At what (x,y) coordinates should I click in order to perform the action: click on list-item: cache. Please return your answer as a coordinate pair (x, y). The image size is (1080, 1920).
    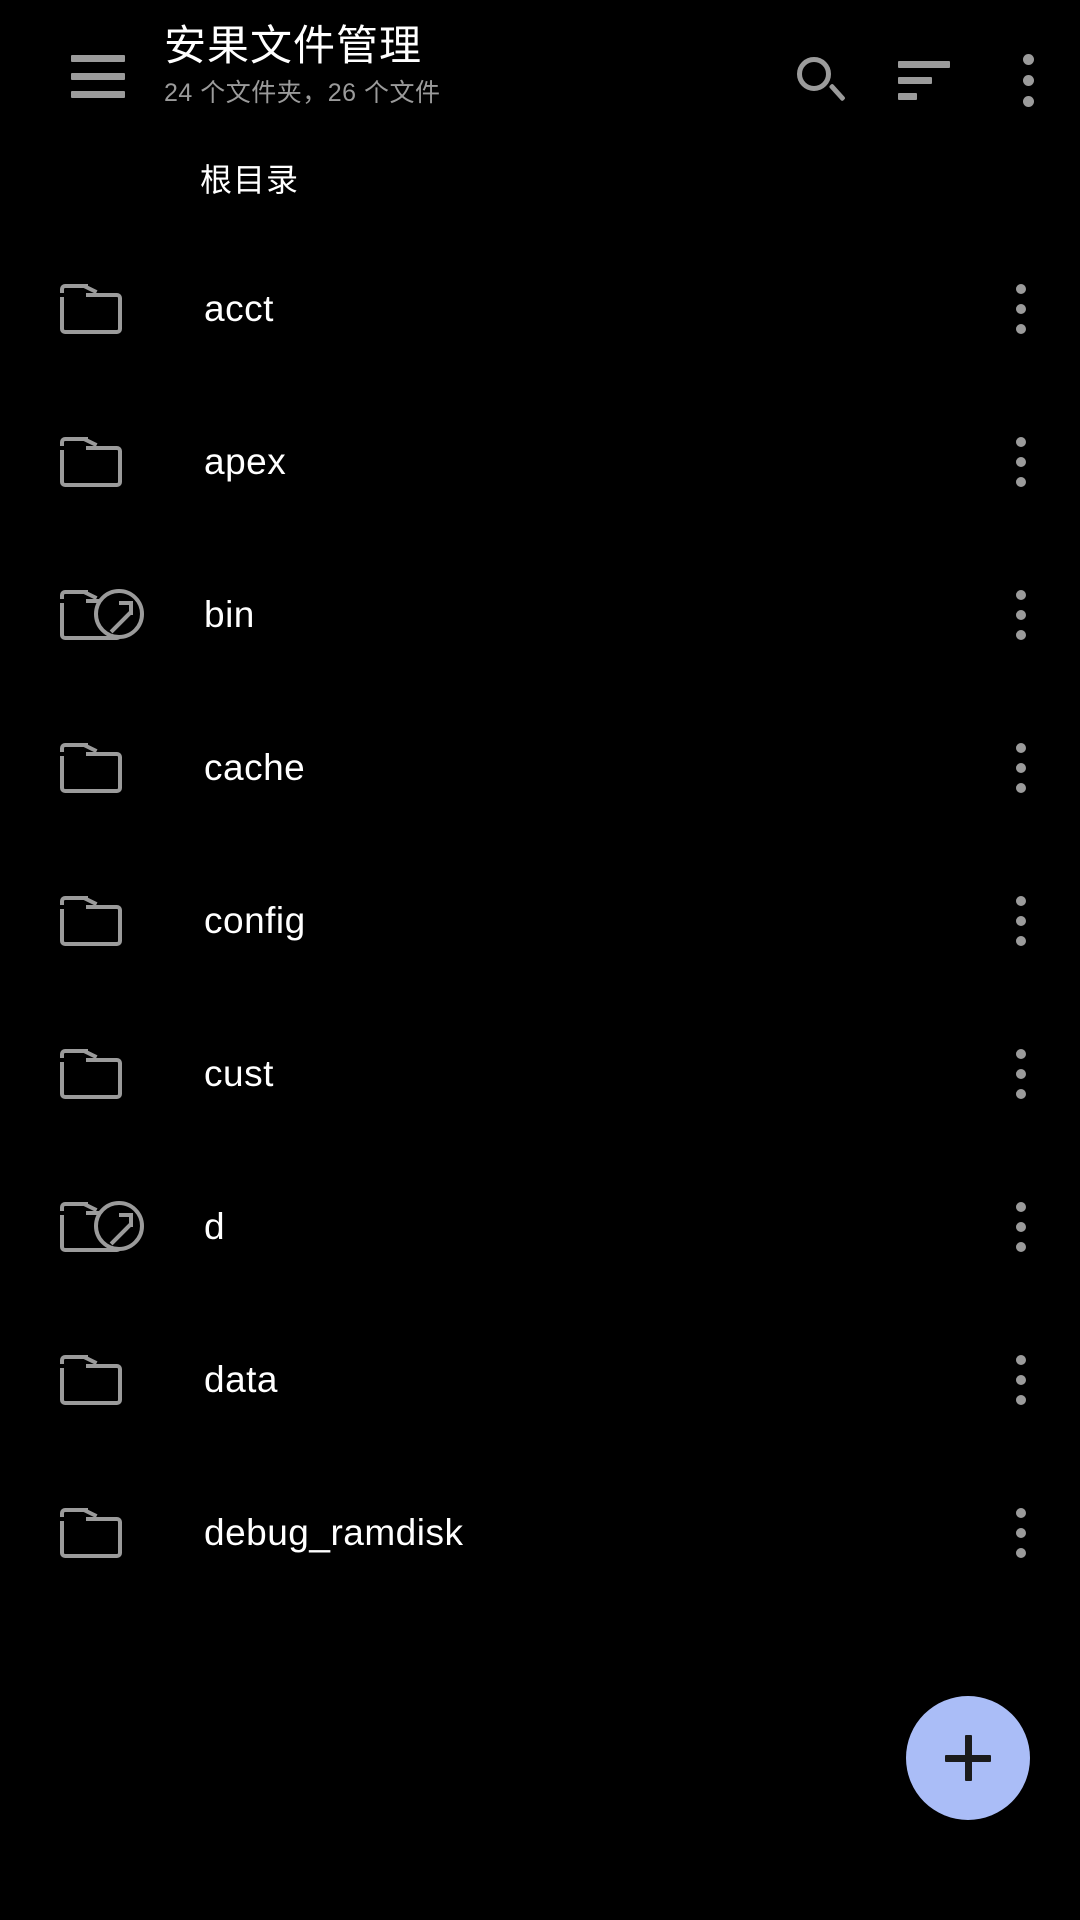
    Looking at the image, I should click on (540, 767).